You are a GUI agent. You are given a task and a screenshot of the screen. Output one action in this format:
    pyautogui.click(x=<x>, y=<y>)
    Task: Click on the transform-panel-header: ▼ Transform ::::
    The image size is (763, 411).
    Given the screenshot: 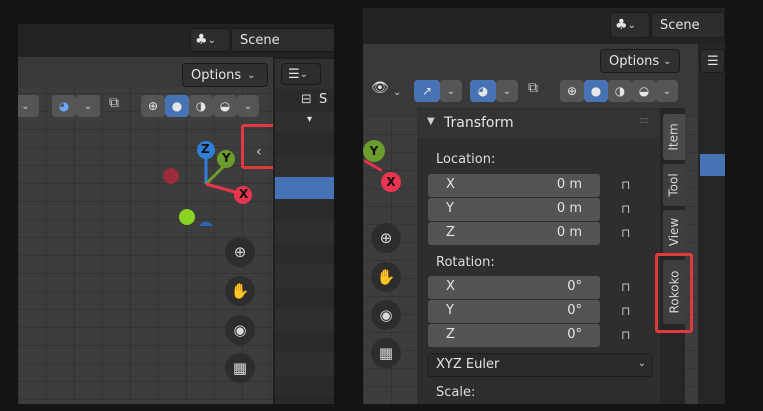 What is the action you would take?
    pyautogui.click(x=538, y=124)
    